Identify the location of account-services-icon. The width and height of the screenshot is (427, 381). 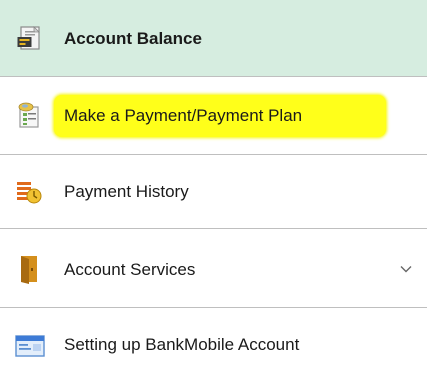
(29, 270).